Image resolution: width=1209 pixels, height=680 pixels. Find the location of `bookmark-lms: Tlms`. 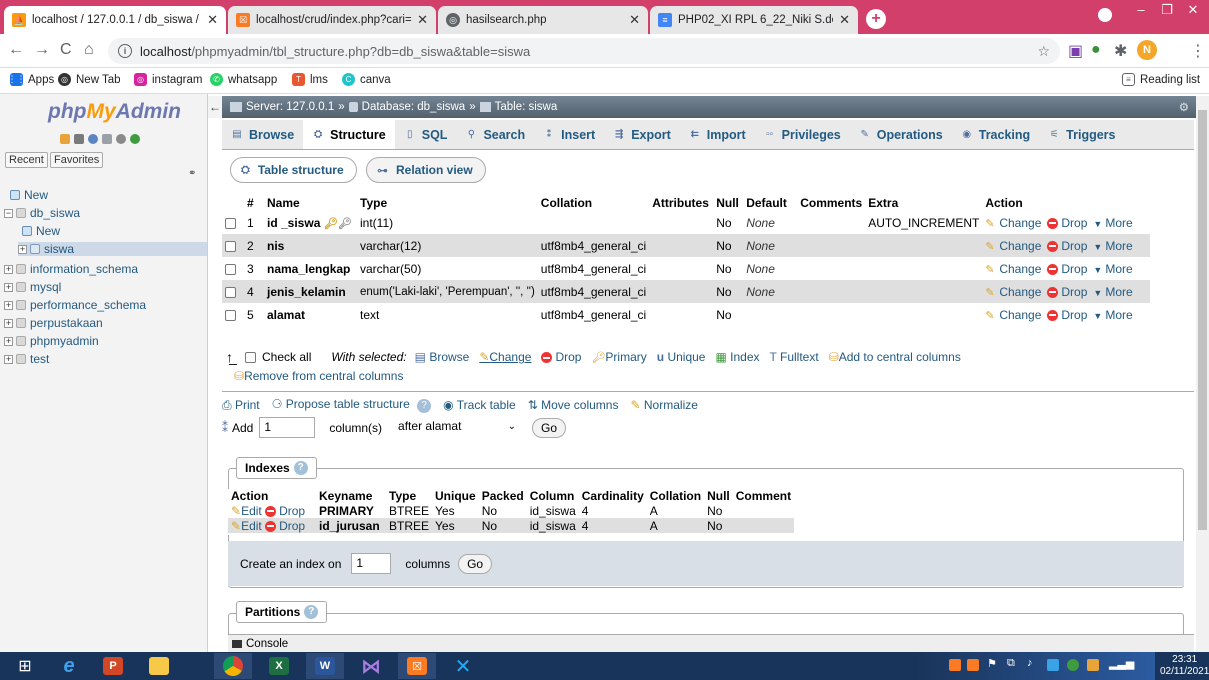

bookmark-lms: Tlms is located at coordinates (310, 79).